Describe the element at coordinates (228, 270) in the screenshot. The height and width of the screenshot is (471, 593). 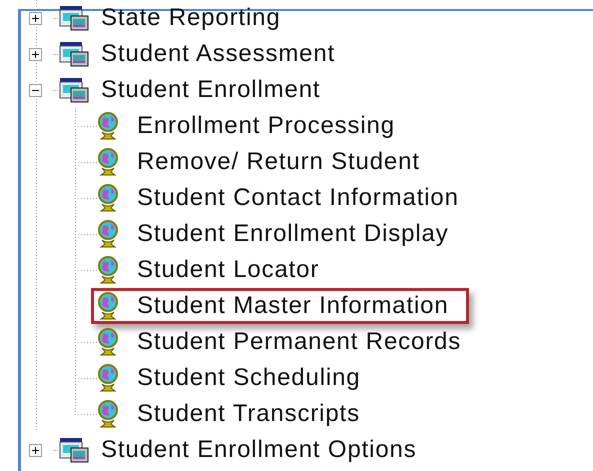
I see `tree-item: Student Locator` at that location.